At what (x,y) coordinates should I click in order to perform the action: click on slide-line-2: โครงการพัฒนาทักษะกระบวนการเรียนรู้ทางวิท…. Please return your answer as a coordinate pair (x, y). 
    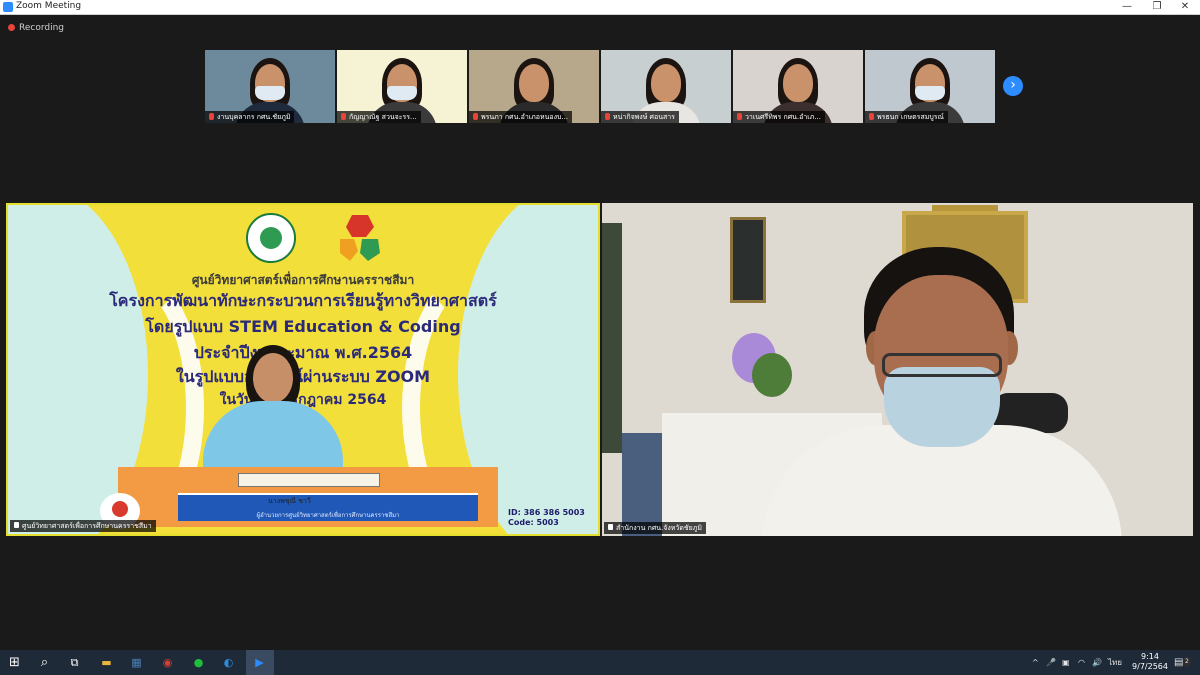
    Looking at the image, I should click on (303, 300).